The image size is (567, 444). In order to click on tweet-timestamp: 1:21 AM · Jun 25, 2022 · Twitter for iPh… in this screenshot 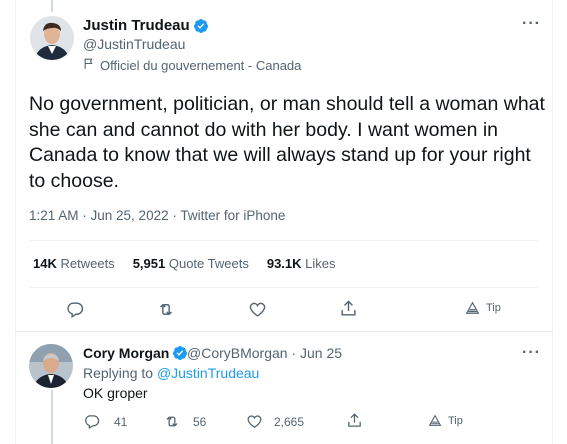, I will do `click(157, 215)`.